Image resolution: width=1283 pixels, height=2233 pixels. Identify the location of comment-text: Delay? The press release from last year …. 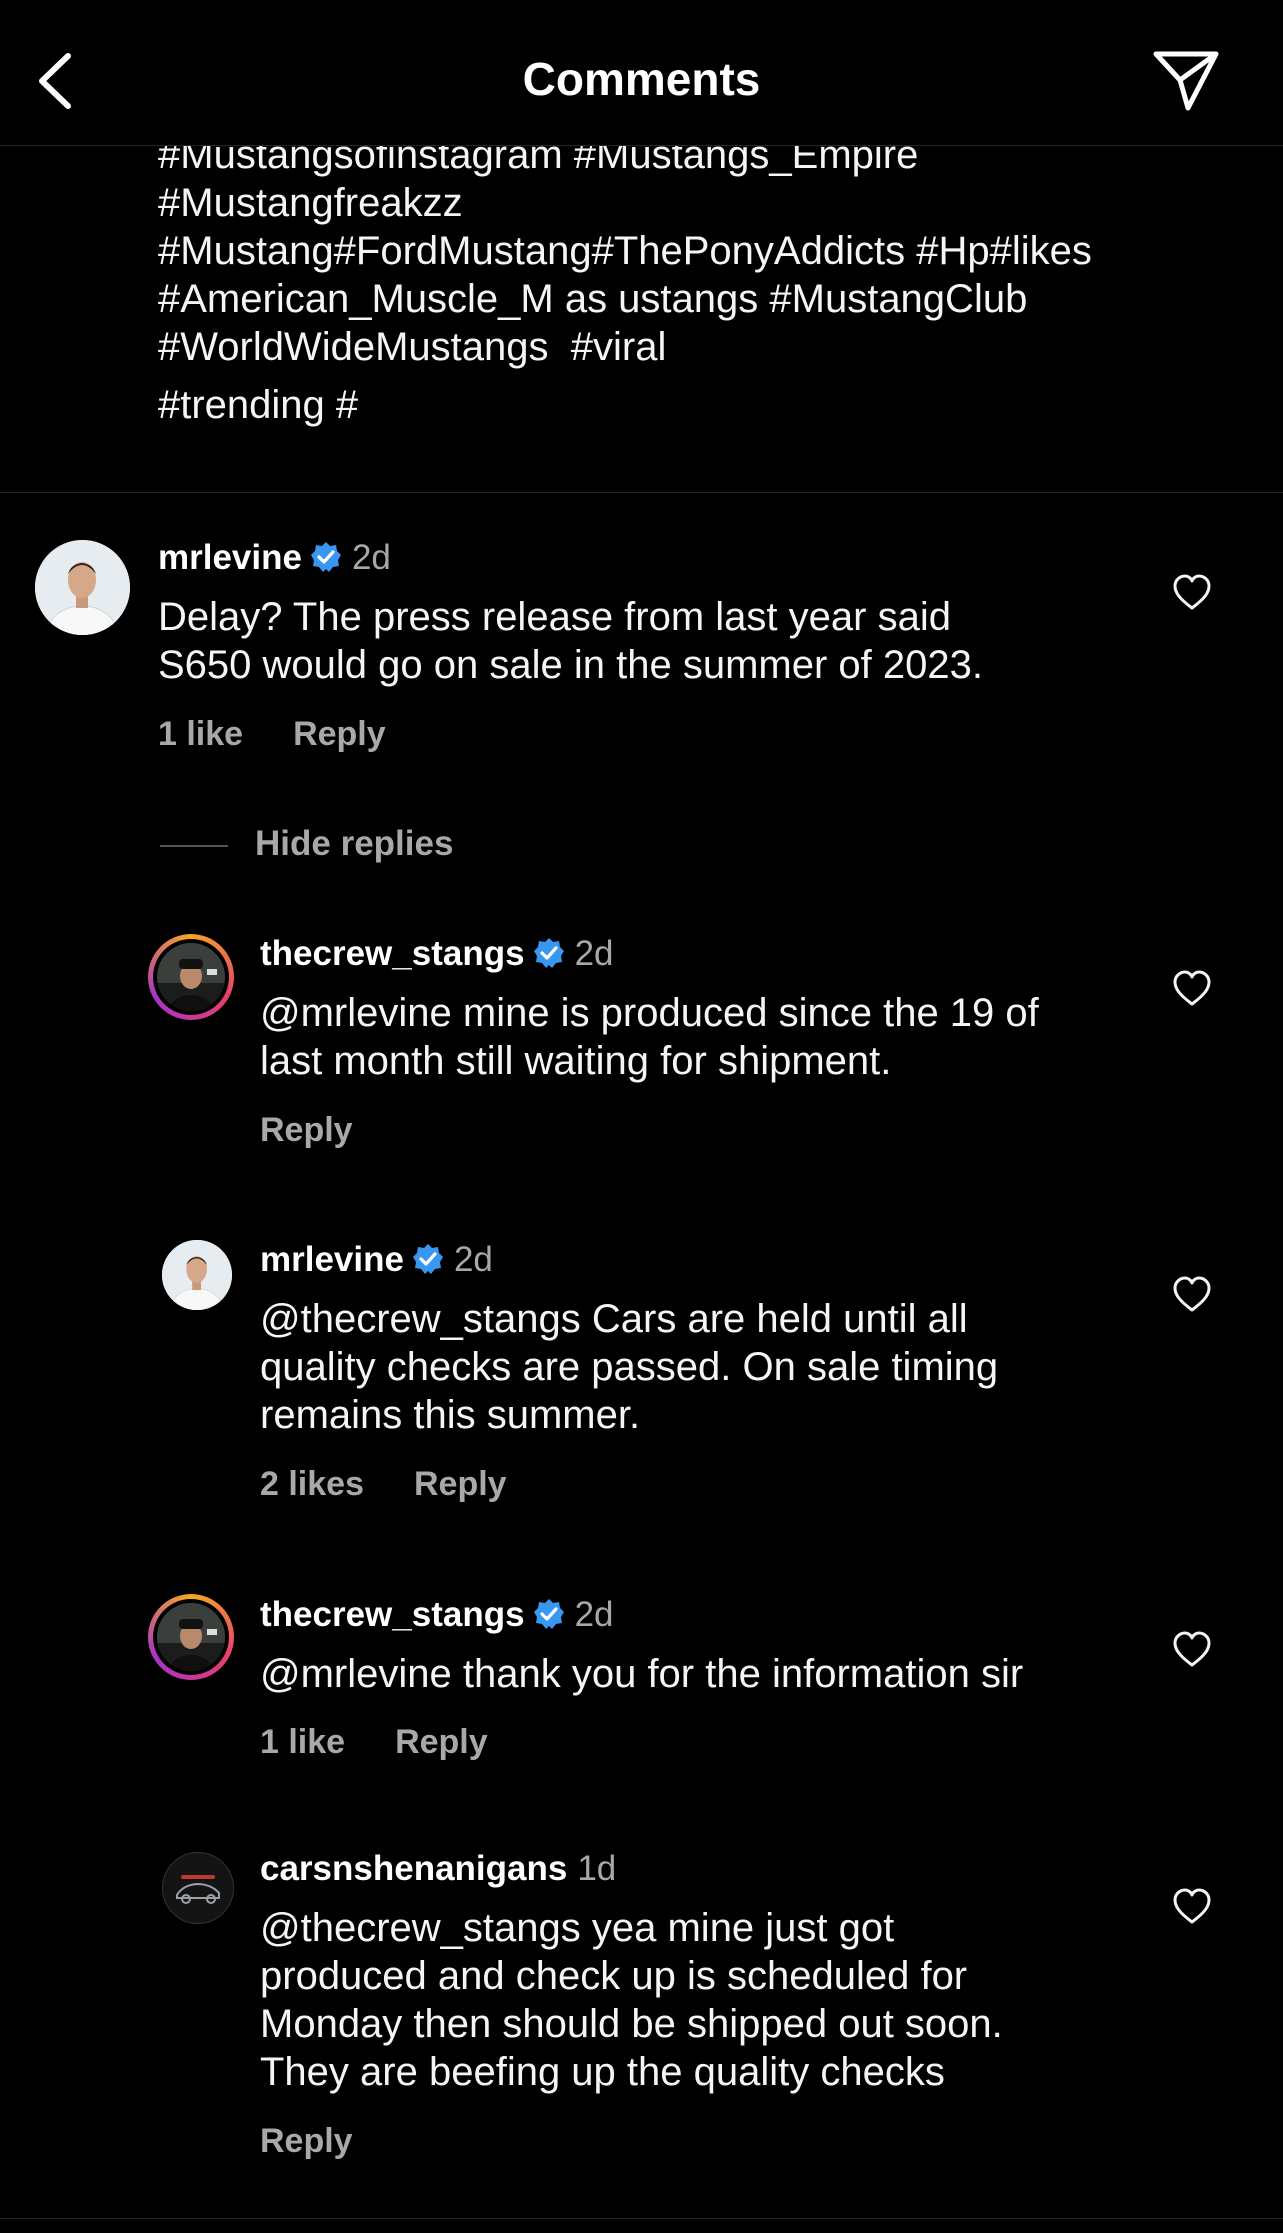
(570, 641).